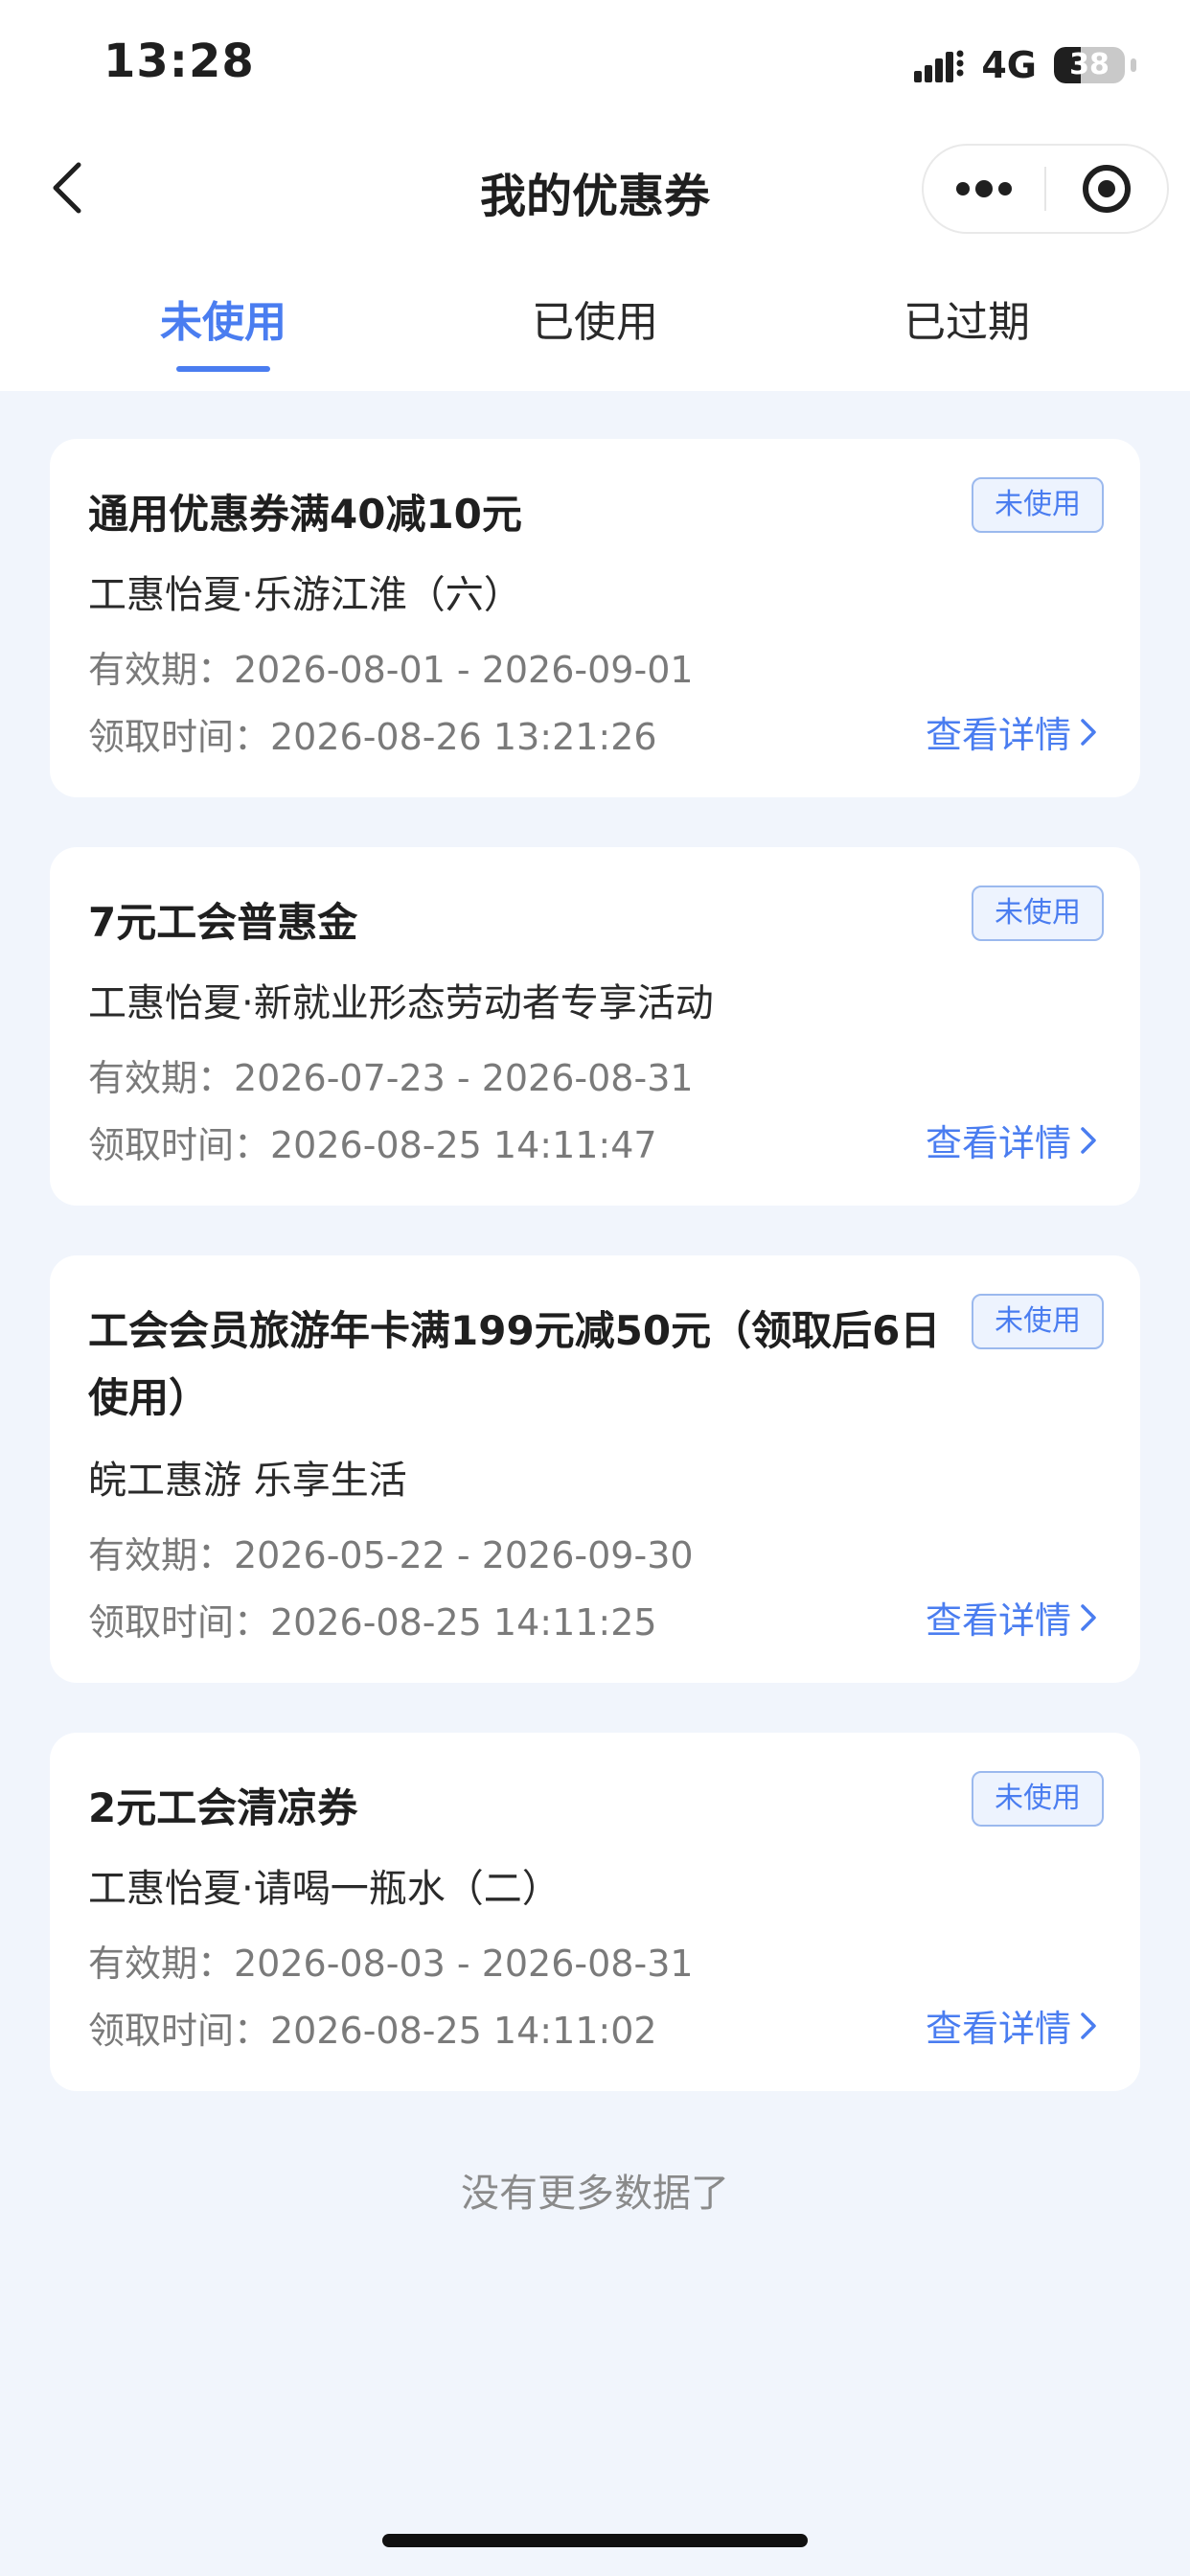 Image resolution: width=1190 pixels, height=2576 pixels. I want to click on coupon-received-time: 领取时间：2026-08-25 14:11:25, so click(373, 1622).